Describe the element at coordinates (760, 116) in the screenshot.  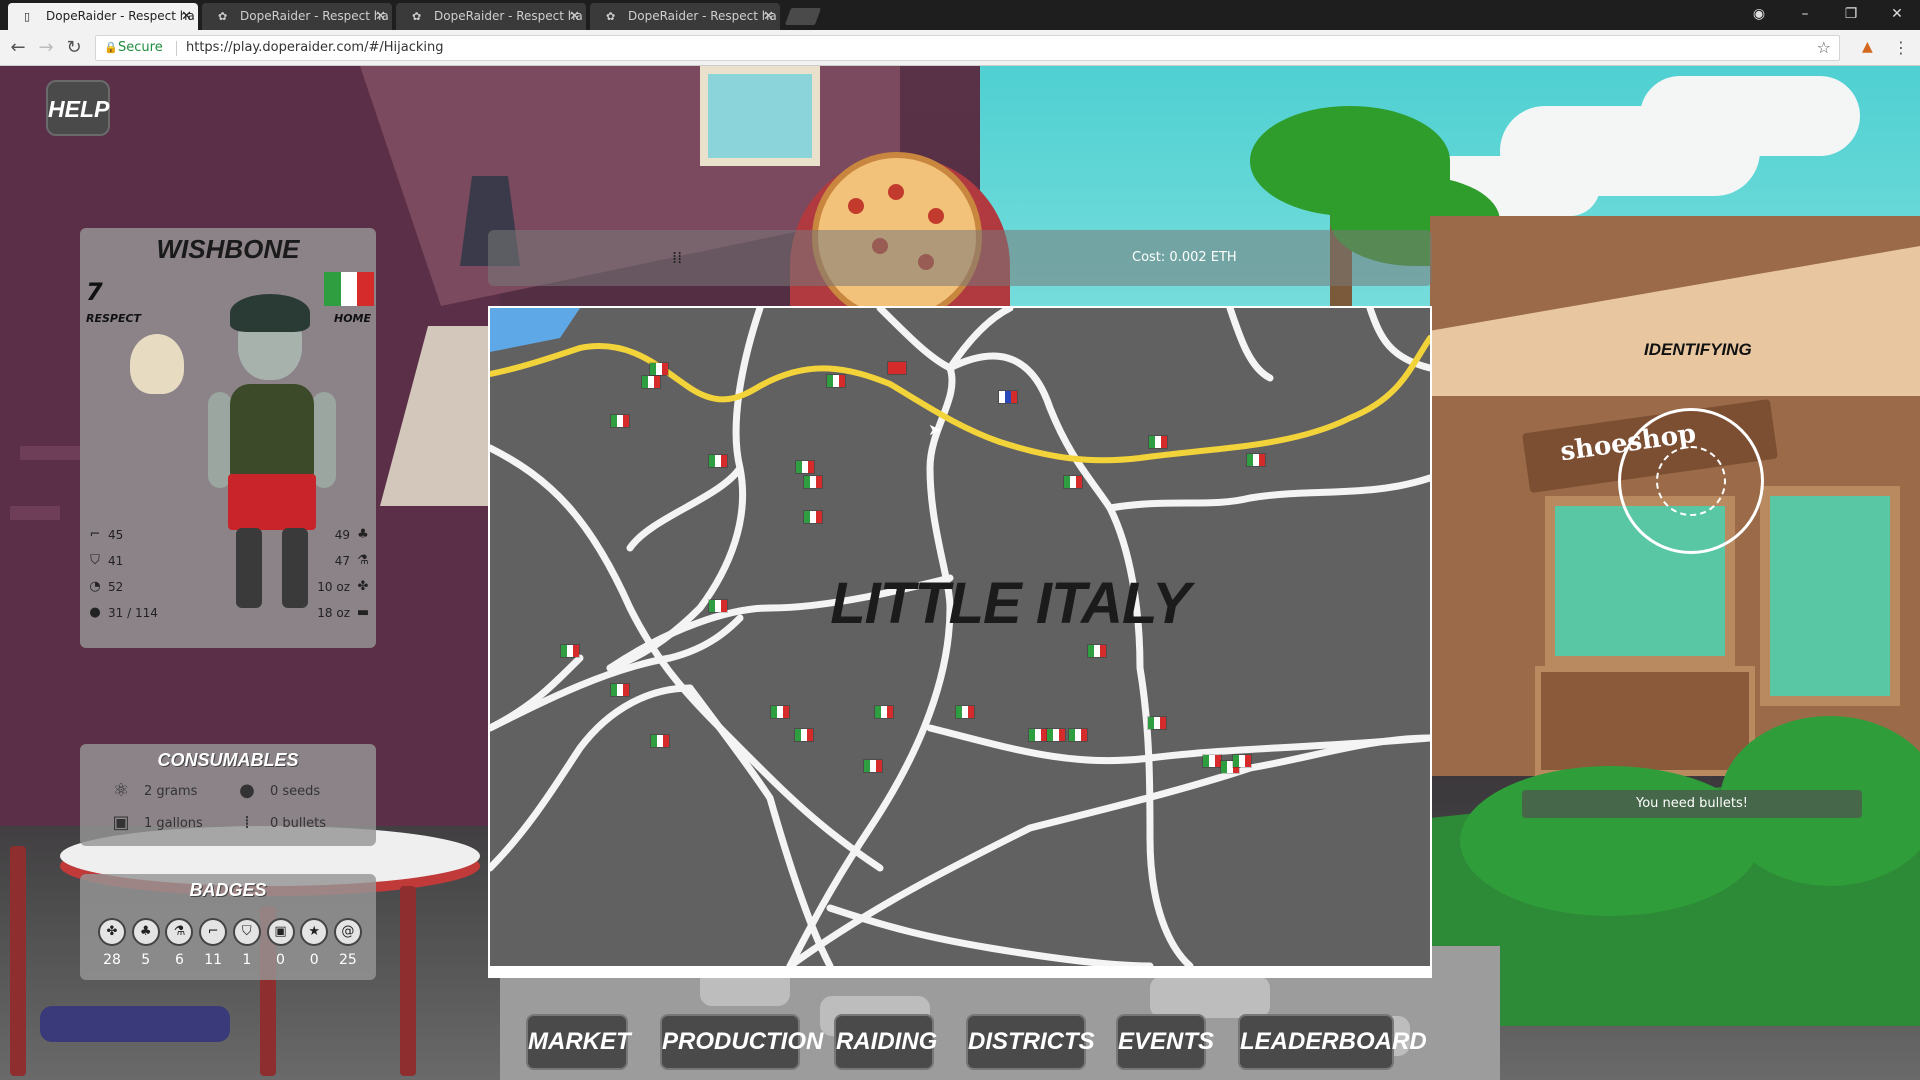
I see `building-window` at that location.